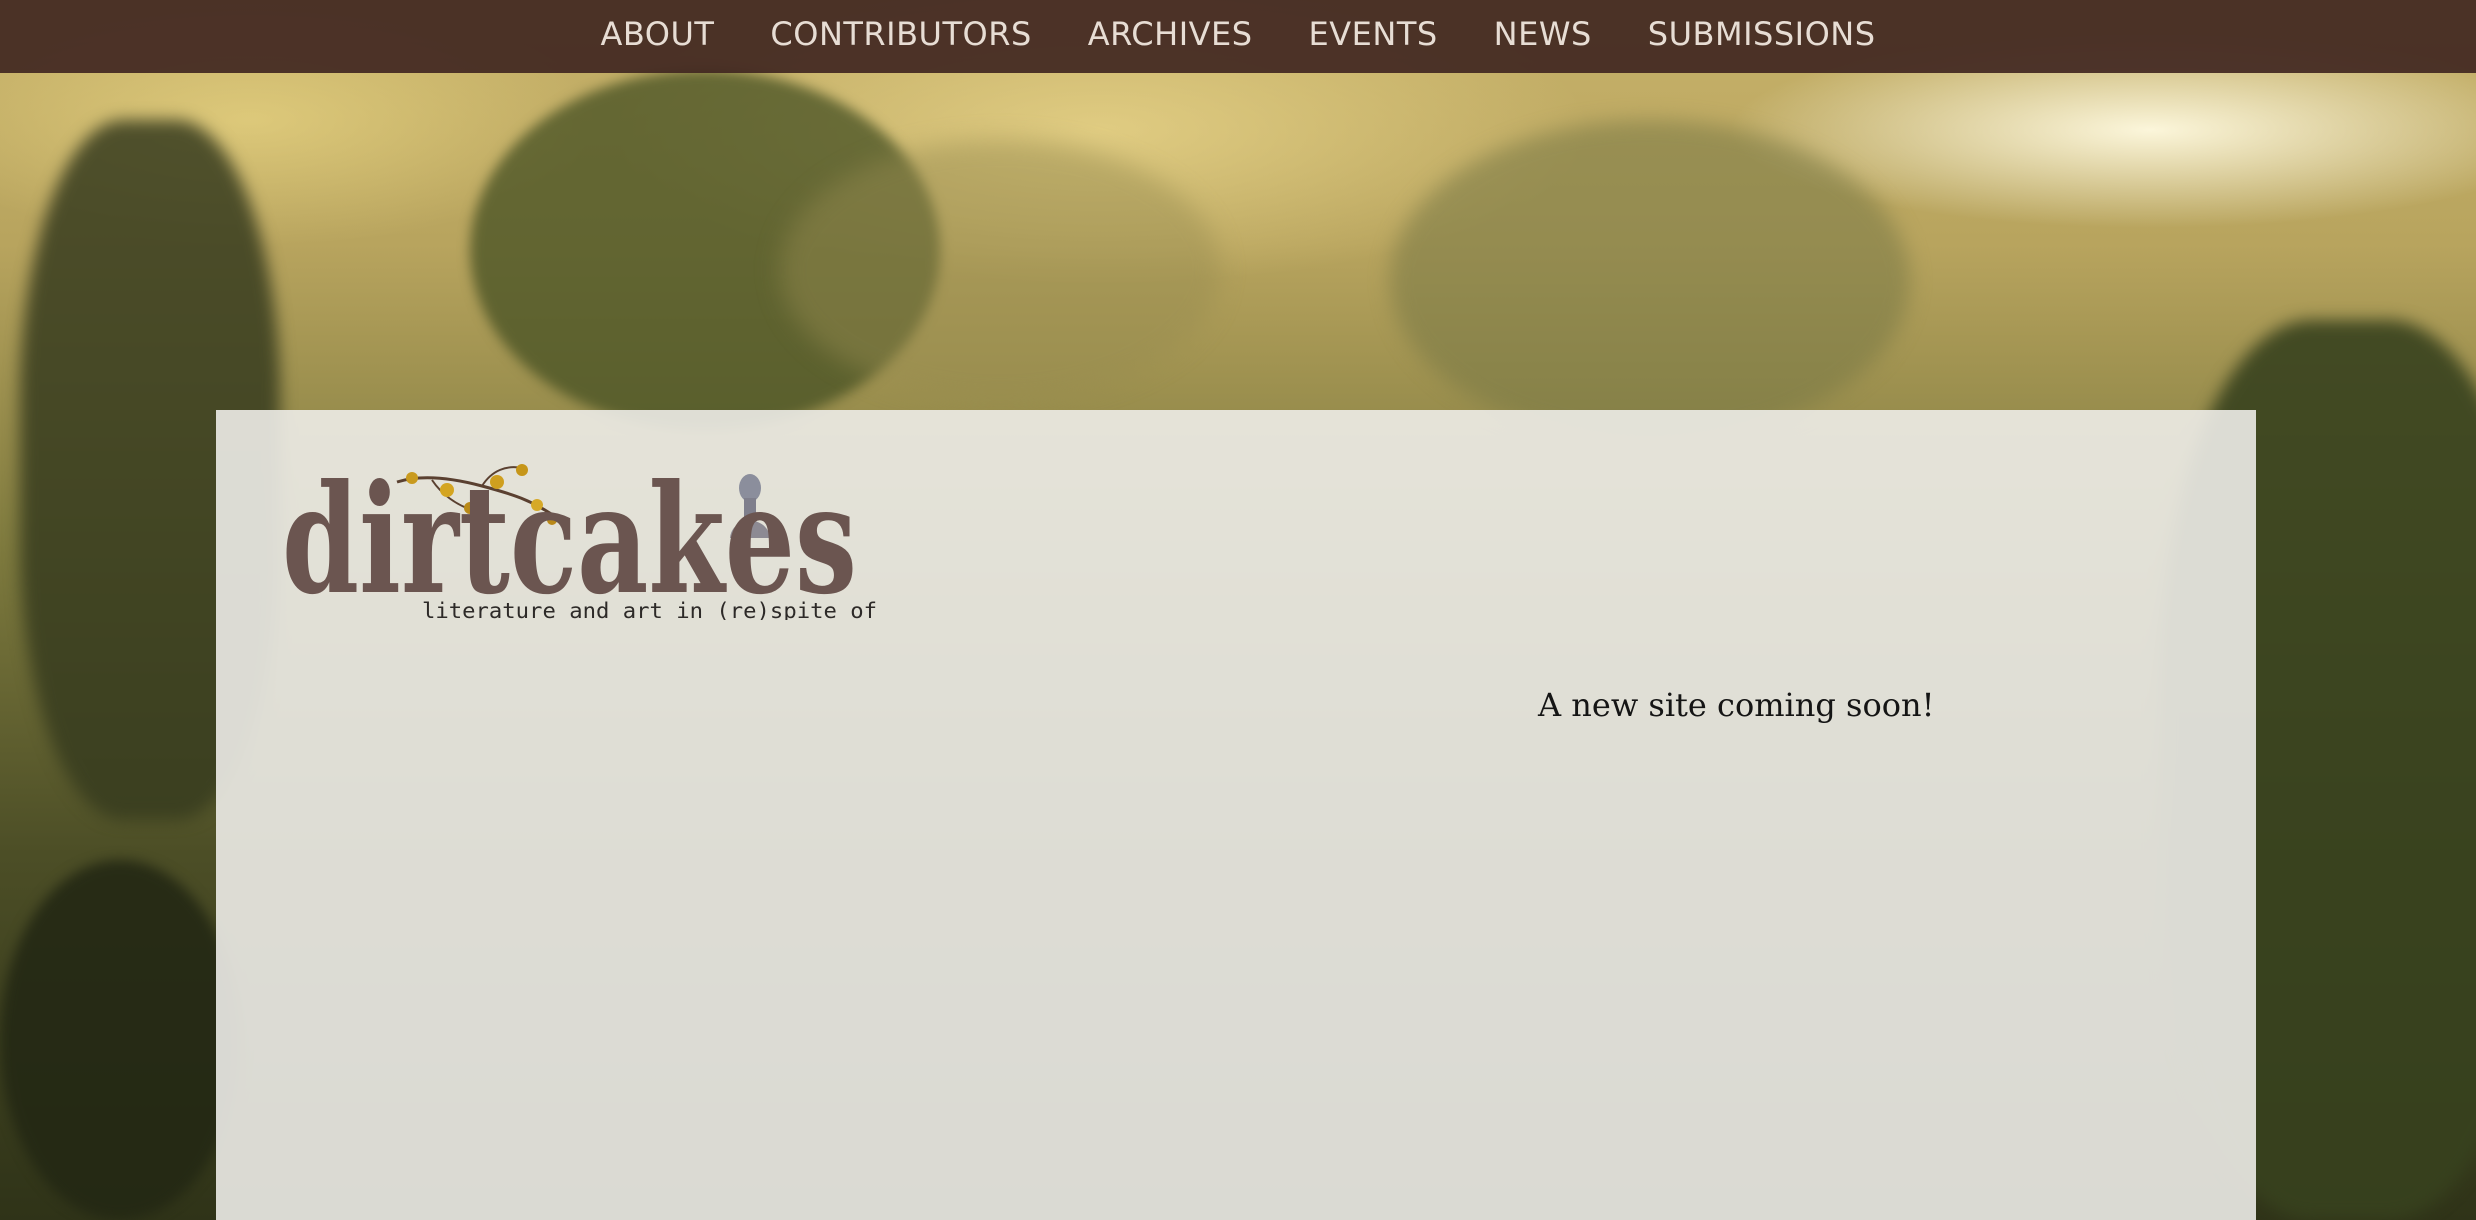 This screenshot has width=2476, height=1220. What do you see at coordinates (649, 609) in the screenshot?
I see `logo-tagline: literature and art in (re)spite of` at bounding box center [649, 609].